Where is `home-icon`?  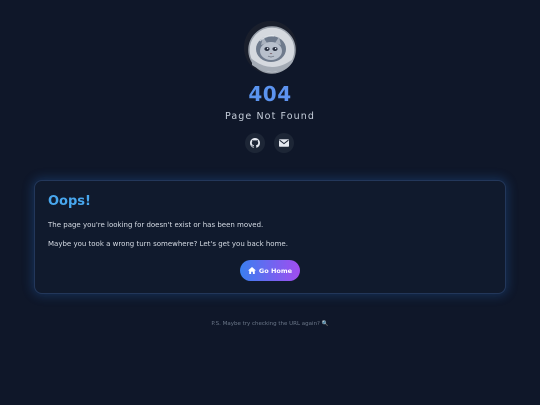
home-icon is located at coordinates (251, 270).